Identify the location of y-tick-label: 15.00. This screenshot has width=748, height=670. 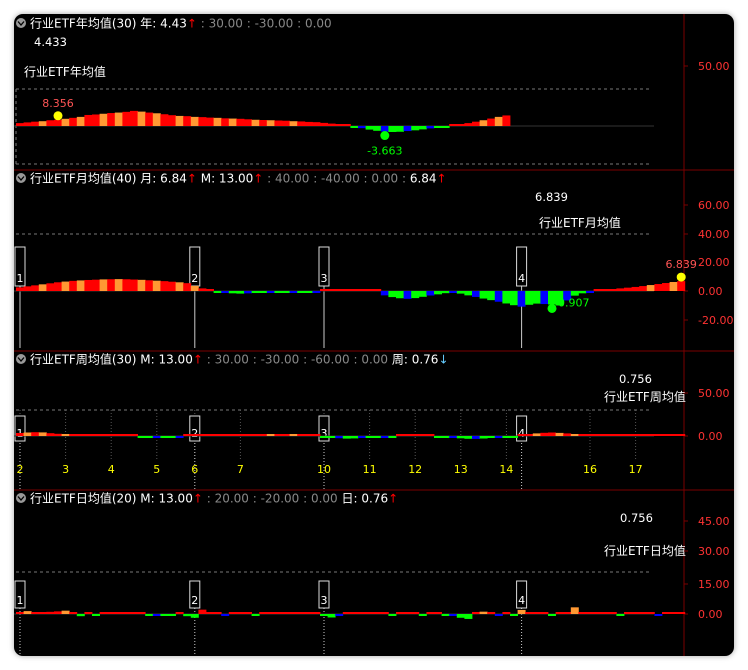
(714, 584).